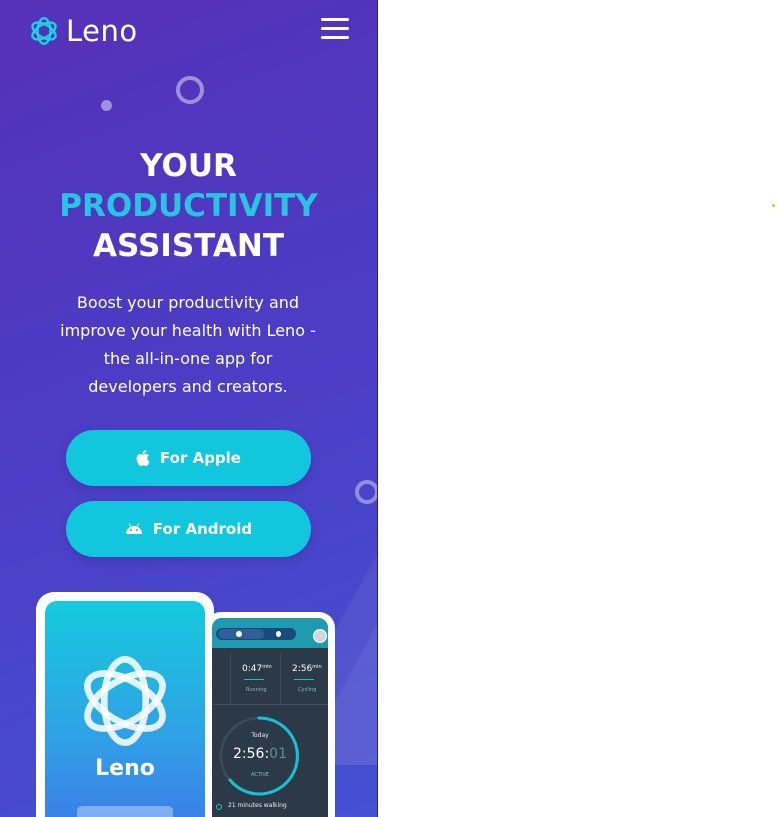 The image size is (777, 817). Describe the element at coordinates (188, 166) in the screenshot. I see `headline-line-1: YOUR` at that location.